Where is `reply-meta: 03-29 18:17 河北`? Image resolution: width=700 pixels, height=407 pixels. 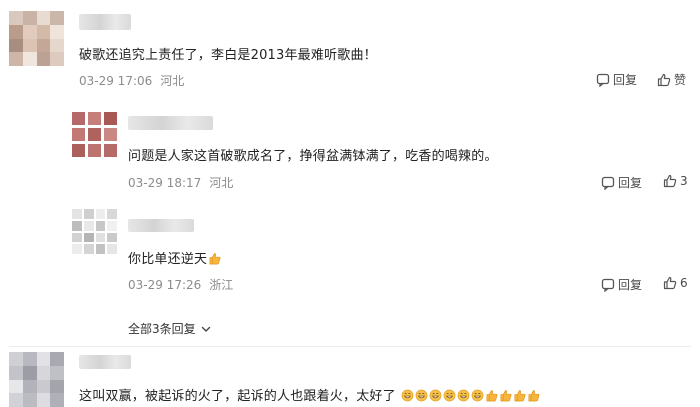 reply-meta: 03-29 18:17 河北 is located at coordinates (180, 182).